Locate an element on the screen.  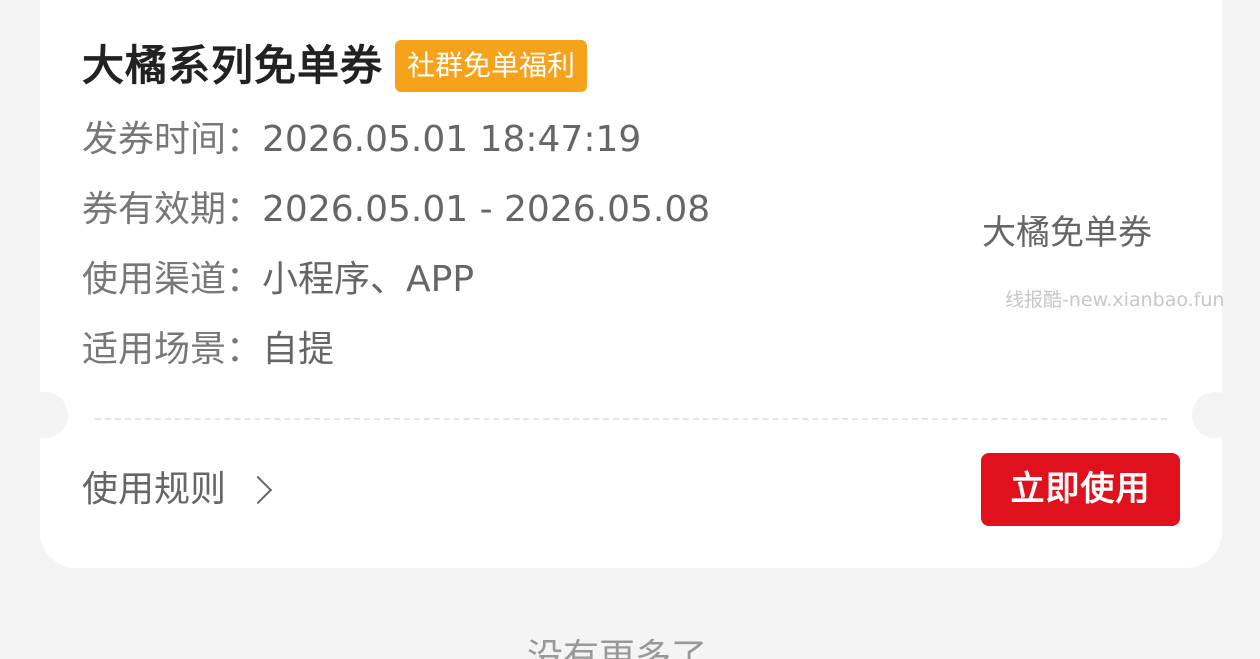
validity-label: 券有效期： is located at coordinates (172, 209).